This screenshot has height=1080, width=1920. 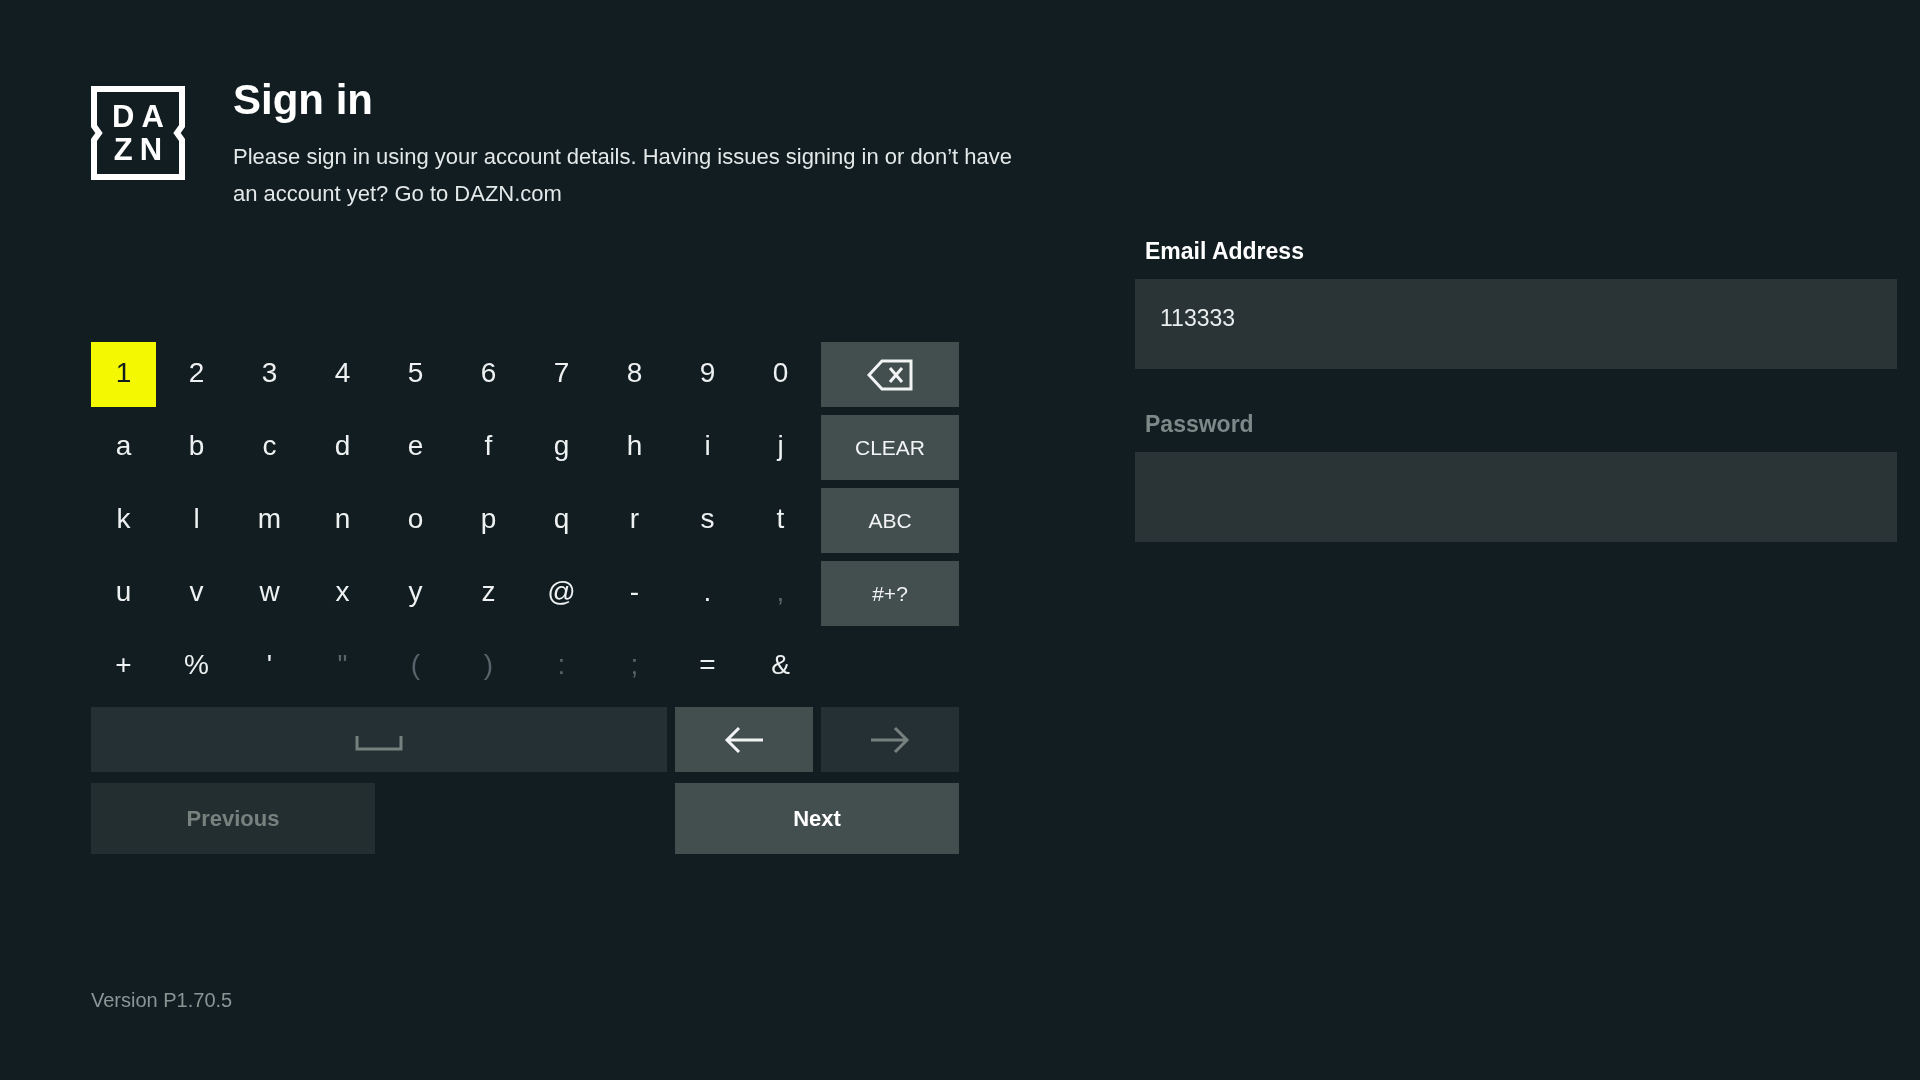 I want to click on keyboard-key: 6, so click(x=488, y=374).